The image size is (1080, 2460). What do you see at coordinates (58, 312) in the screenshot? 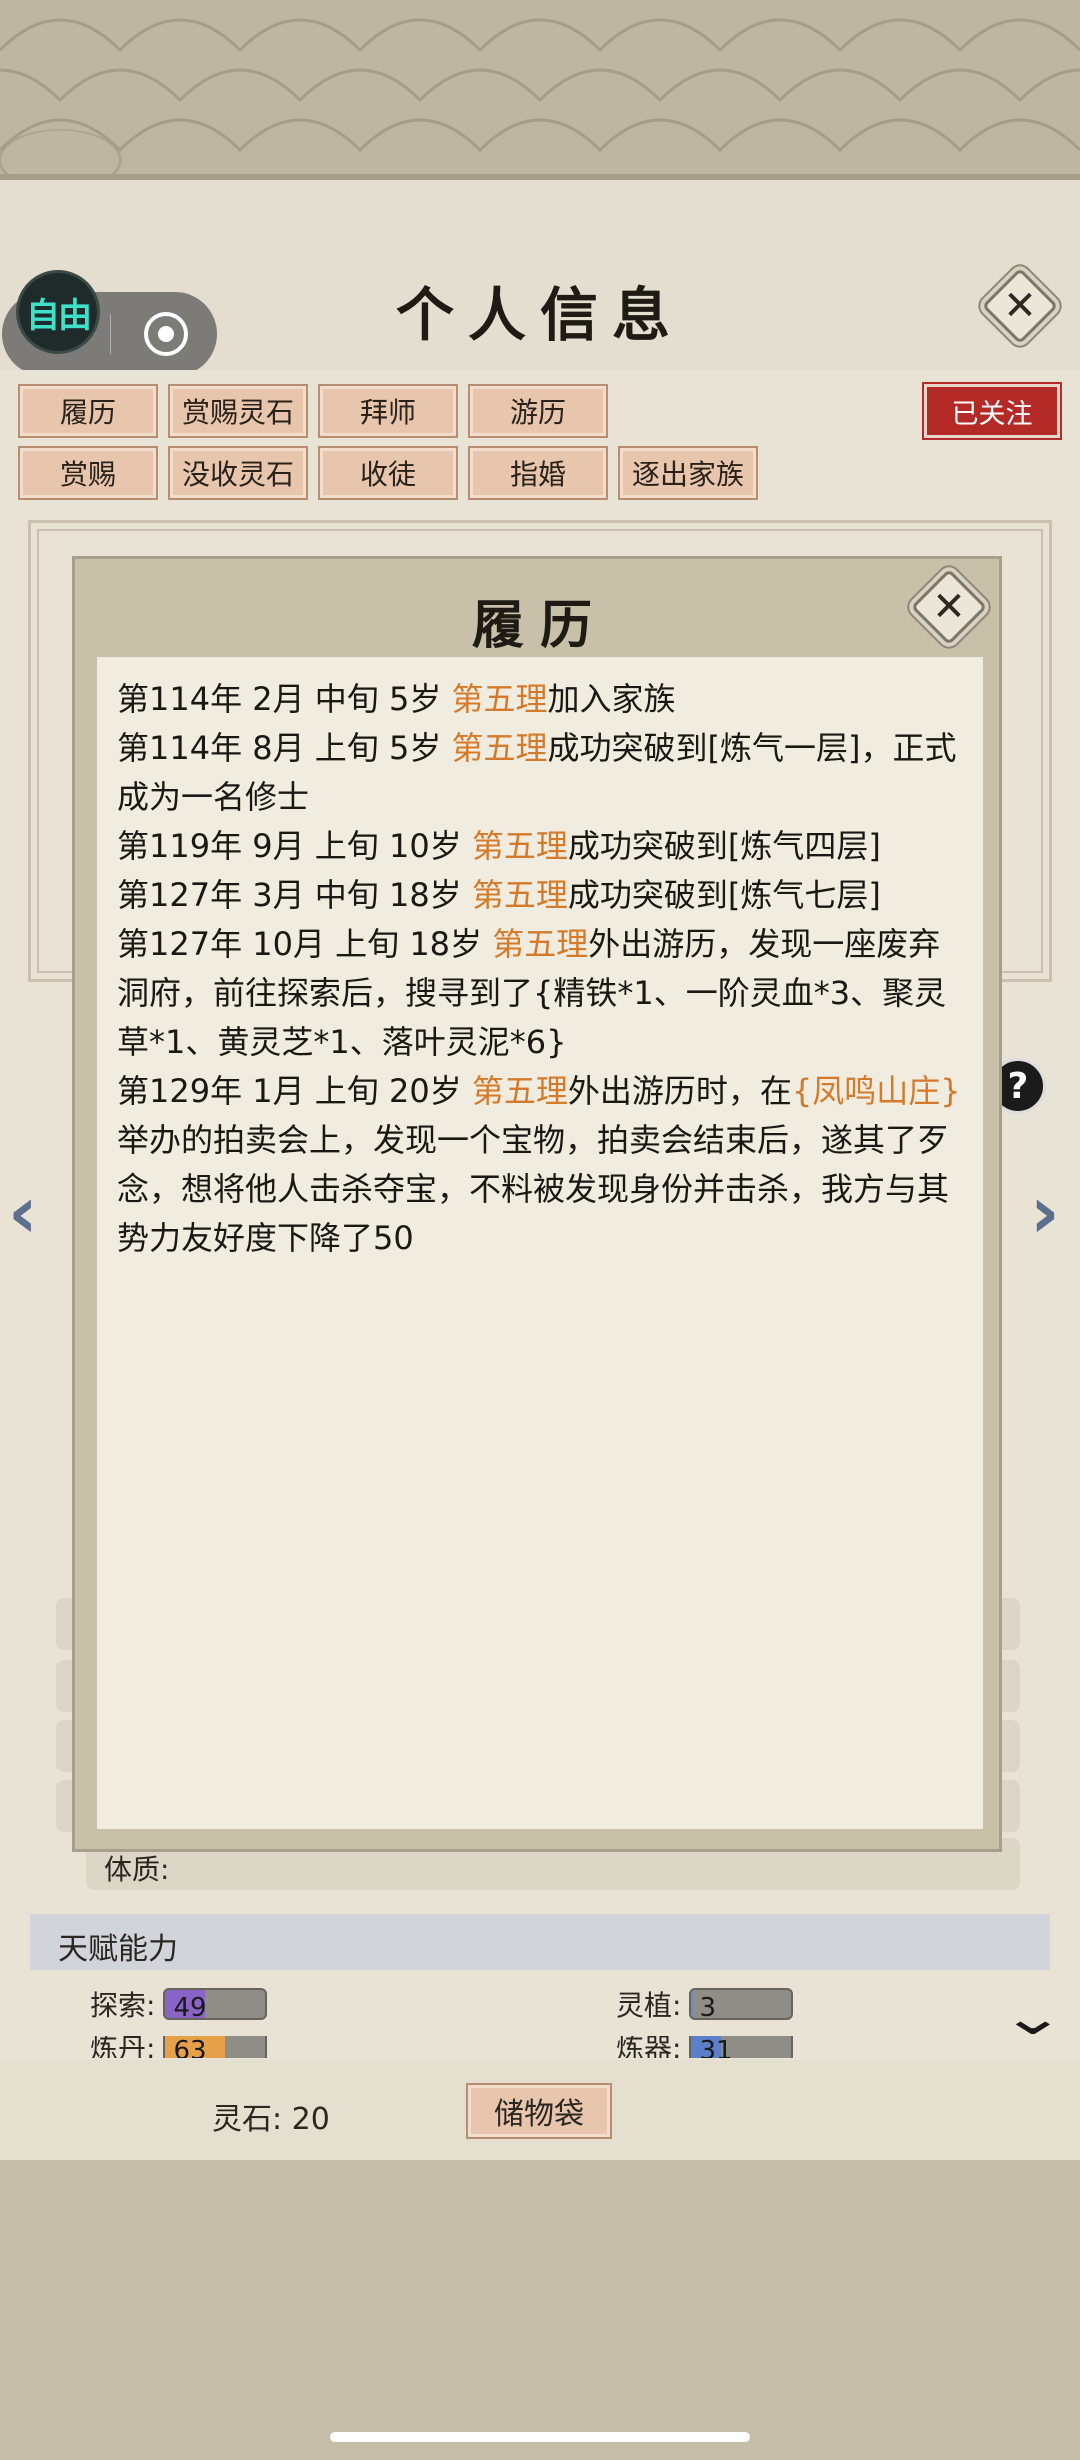
I see `free-badge: 自由` at bounding box center [58, 312].